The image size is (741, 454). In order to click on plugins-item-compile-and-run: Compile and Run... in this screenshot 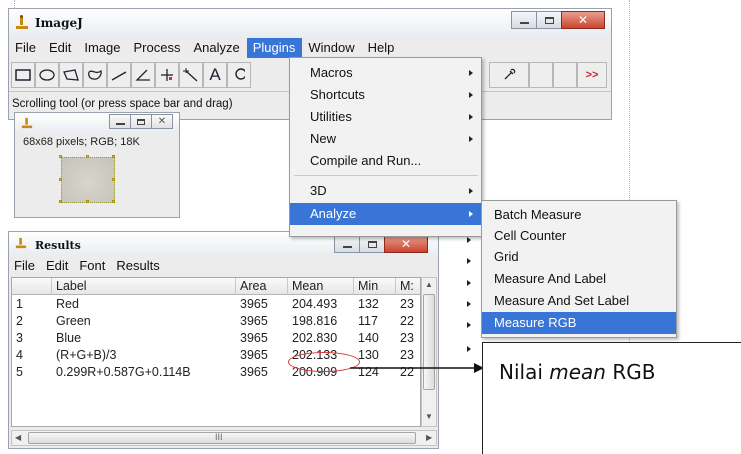, I will do `click(385, 161)`.